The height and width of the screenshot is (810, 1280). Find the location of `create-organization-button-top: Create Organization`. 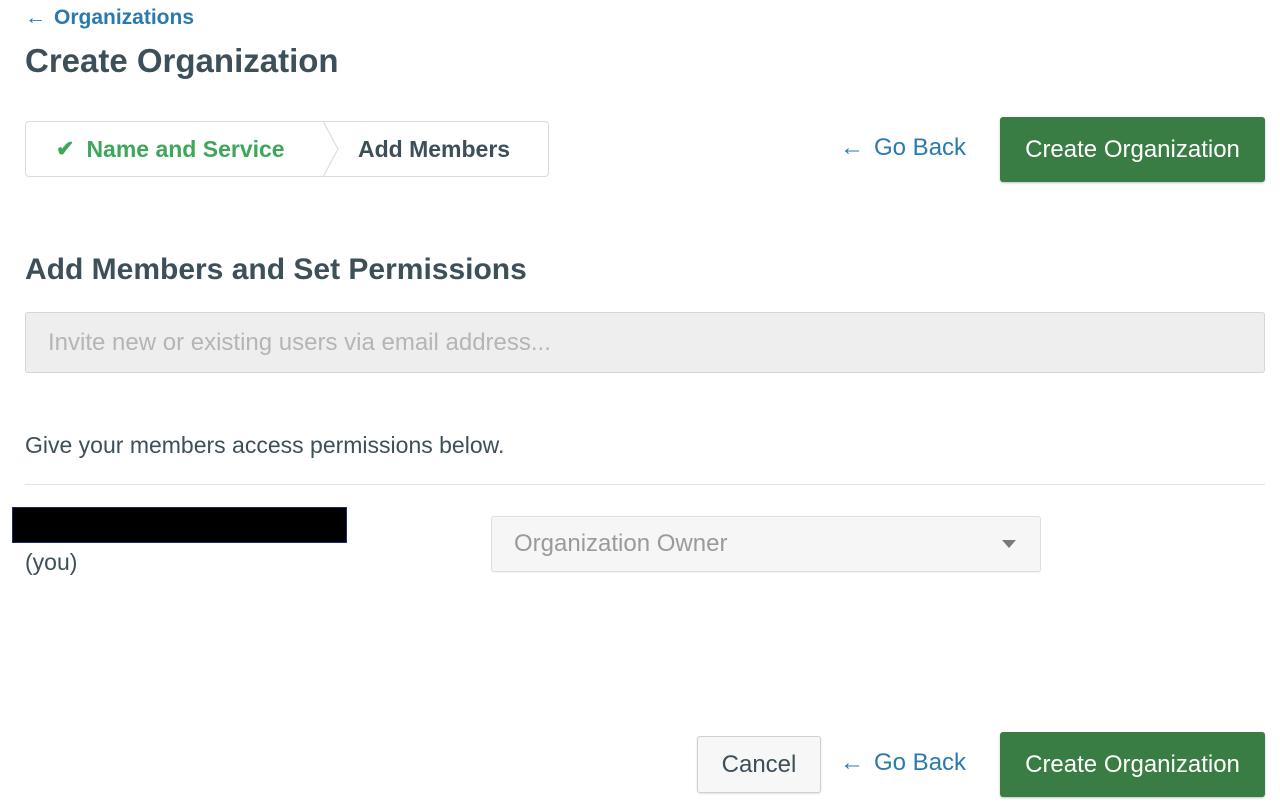

create-organization-button-top: Create Organization is located at coordinates (1132, 149).